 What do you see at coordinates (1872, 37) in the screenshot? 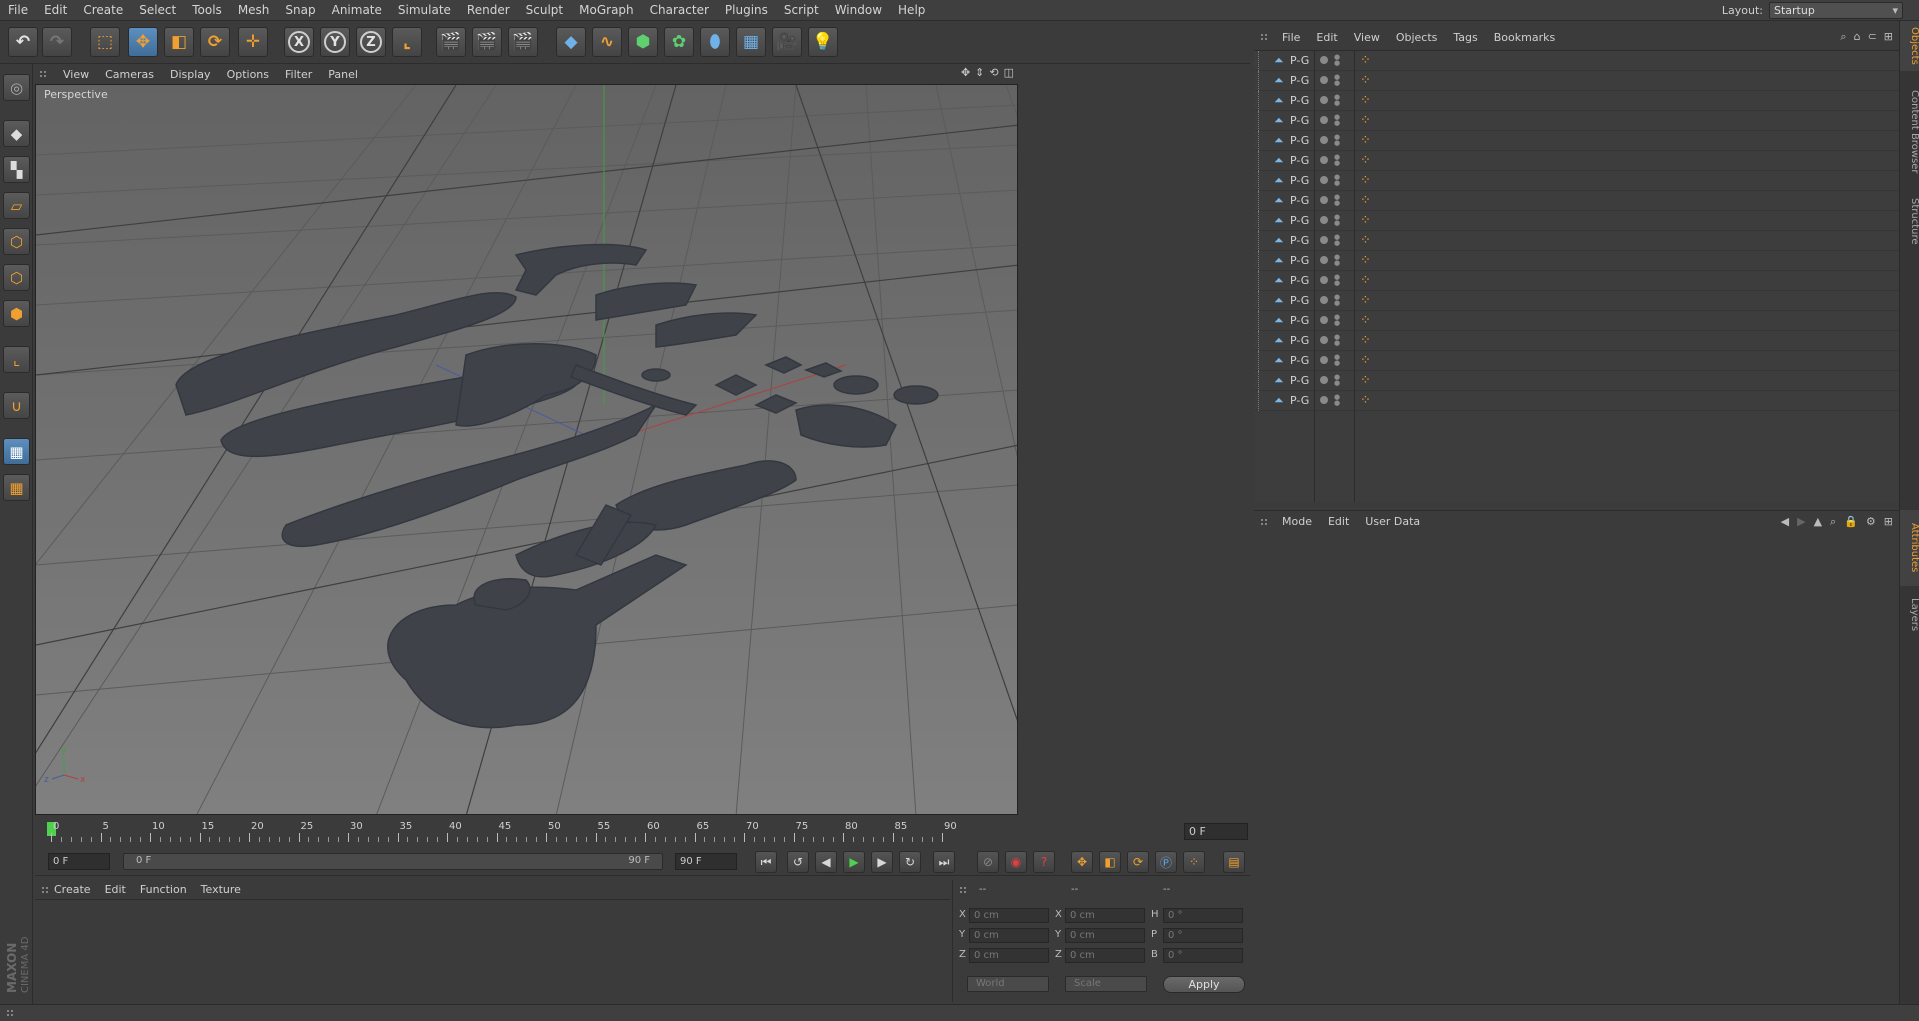
I see `link-icon: ⊂` at bounding box center [1872, 37].